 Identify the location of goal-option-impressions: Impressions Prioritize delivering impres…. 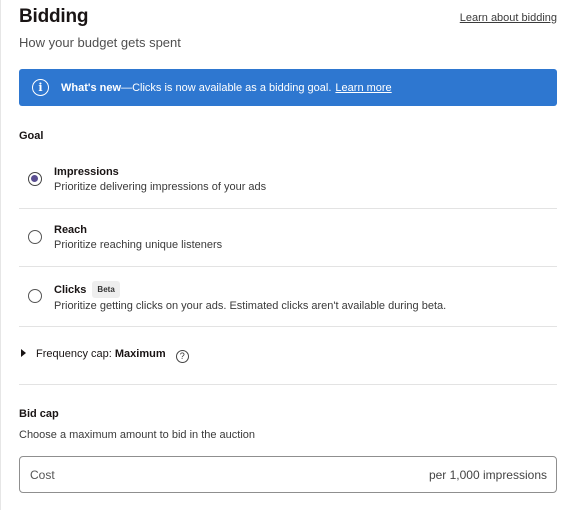
(288, 179).